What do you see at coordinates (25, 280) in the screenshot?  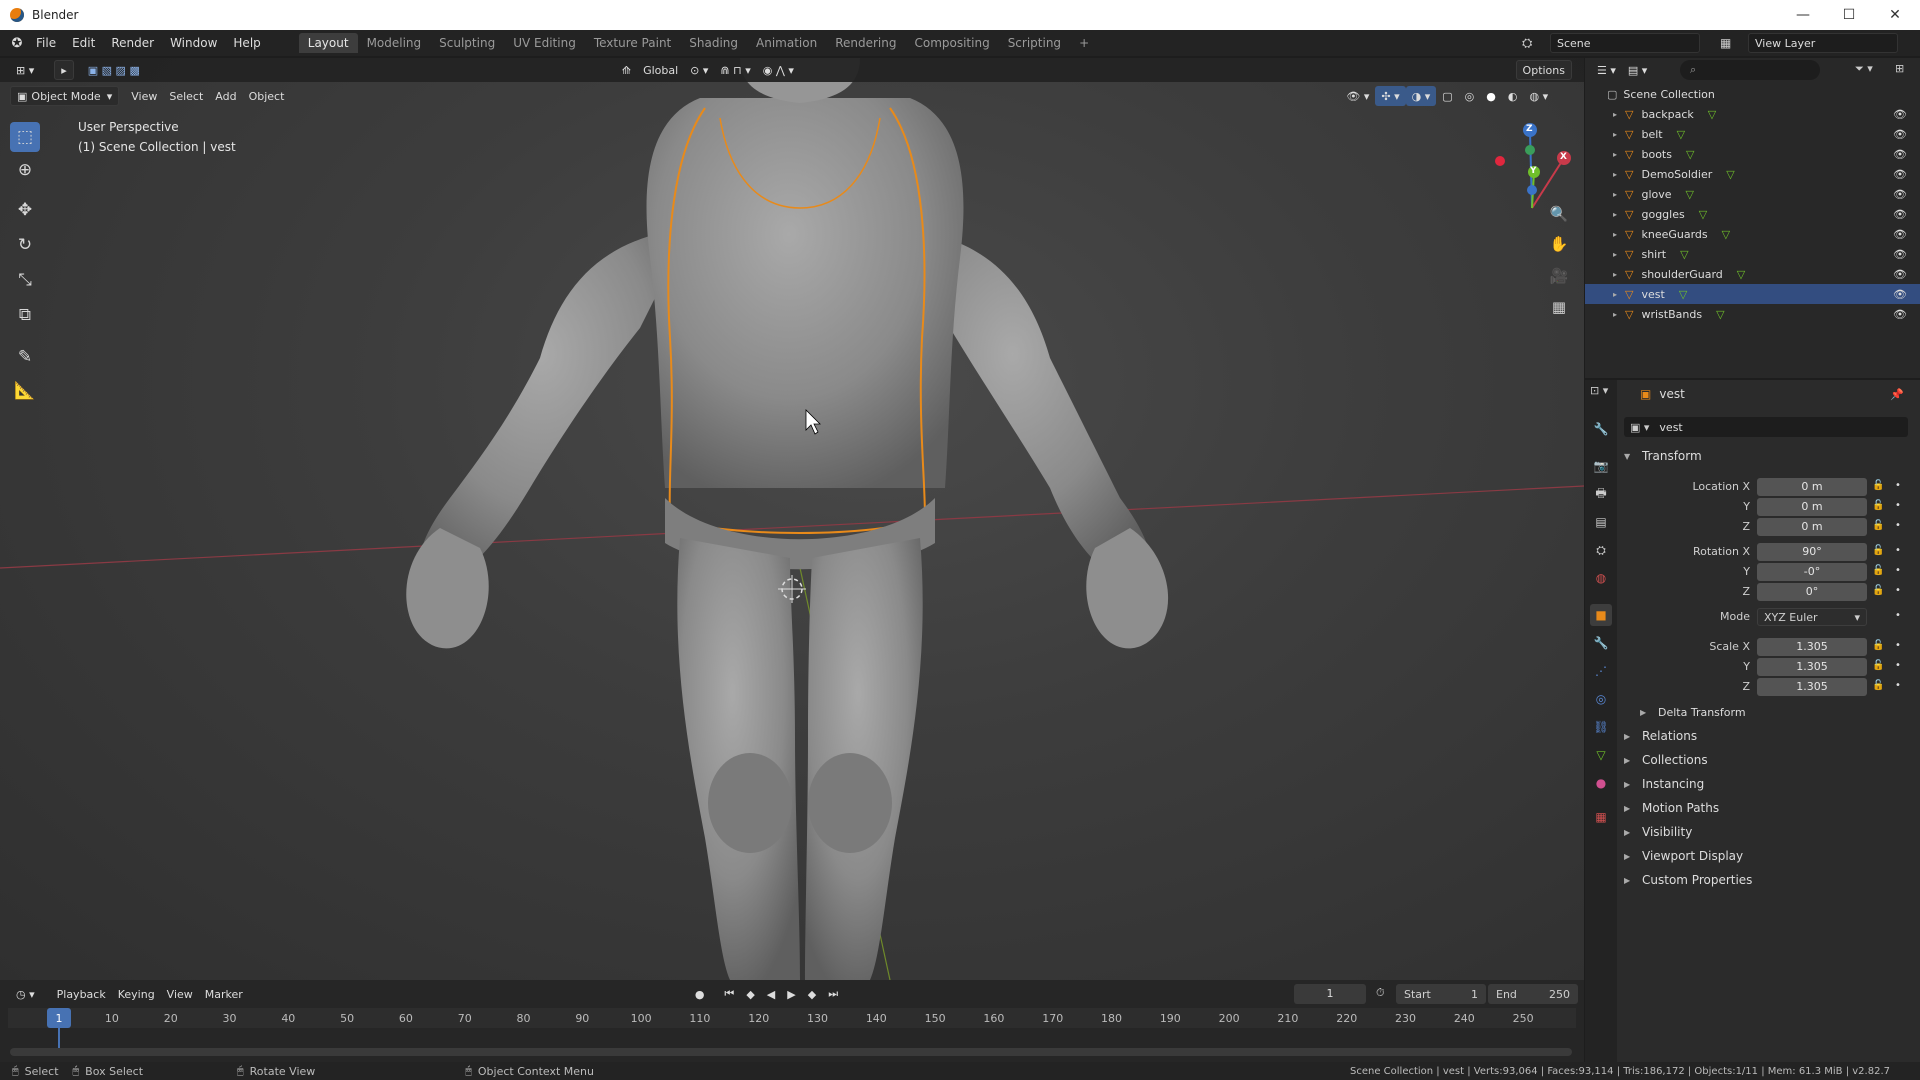 I see `scale-tool-icon: ⤡` at bounding box center [25, 280].